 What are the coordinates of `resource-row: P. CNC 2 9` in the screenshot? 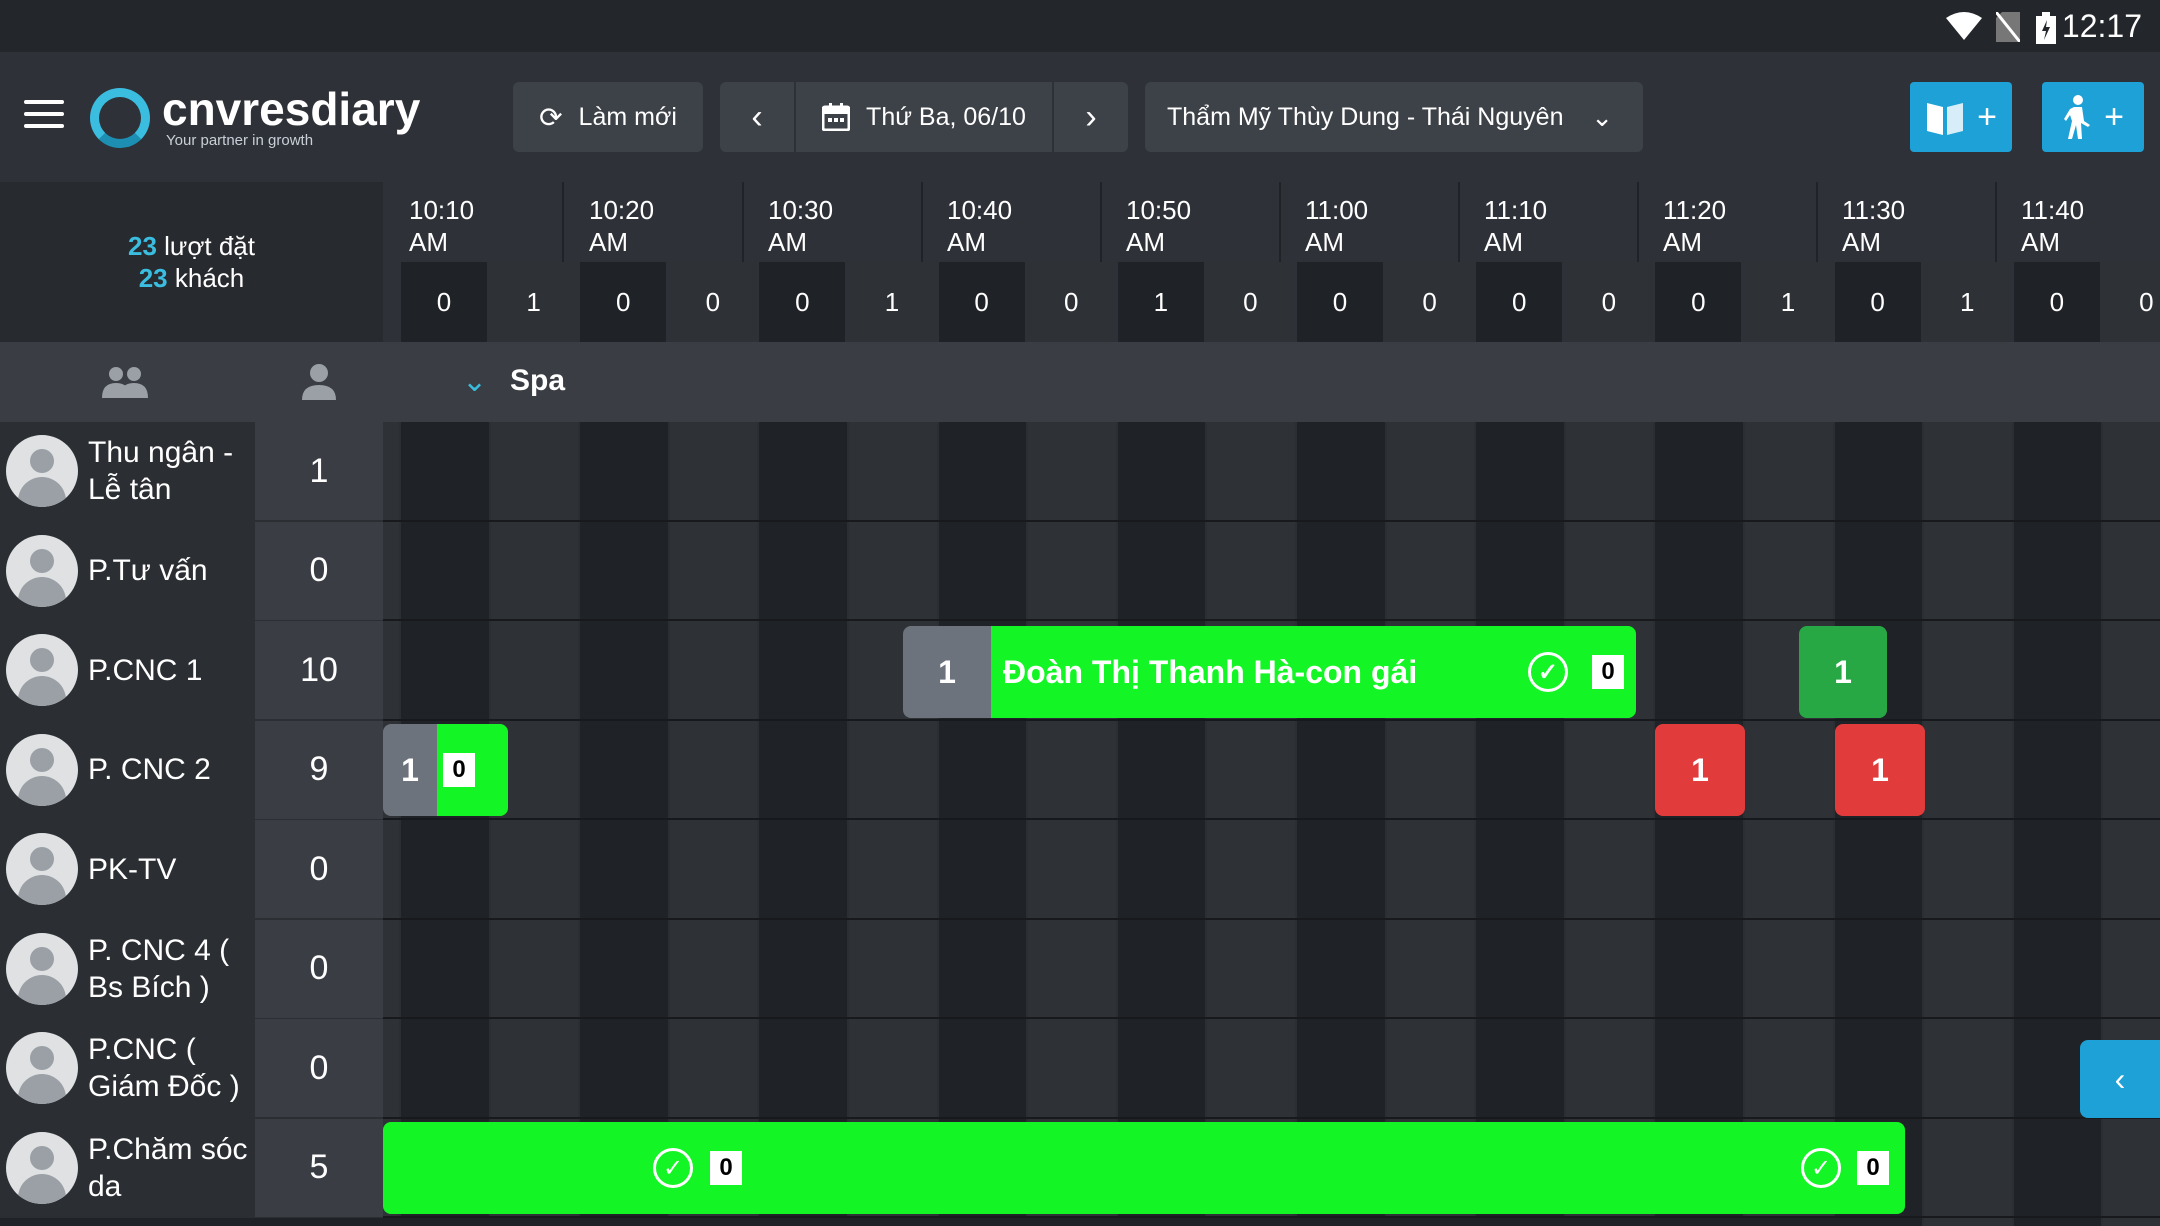 It's located at (191, 769).